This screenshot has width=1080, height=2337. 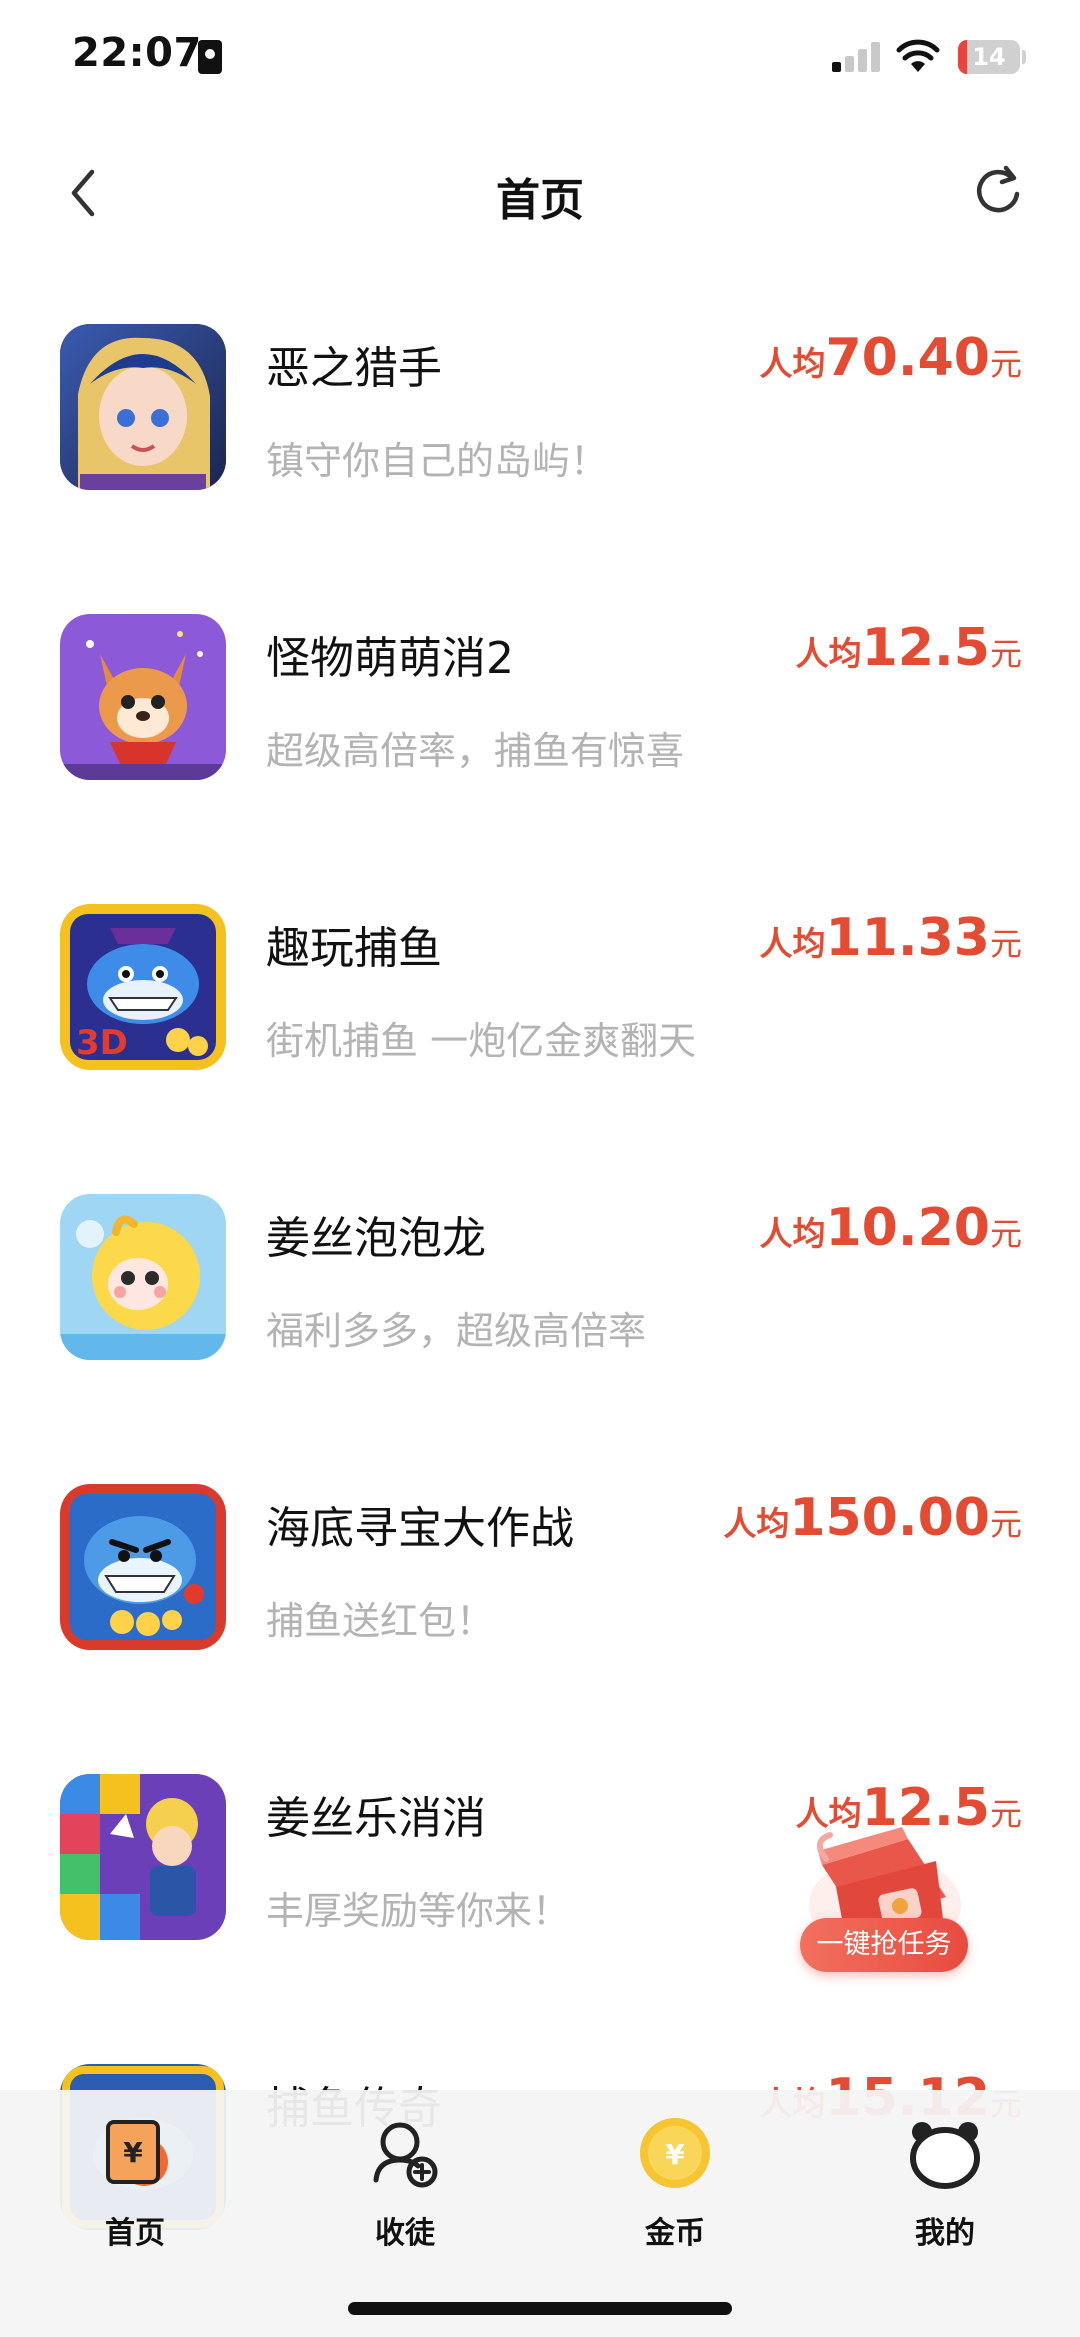 What do you see at coordinates (405, 2233) in the screenshot?
I see `tab-label: 收徒` at bounding box center [405, 2233].